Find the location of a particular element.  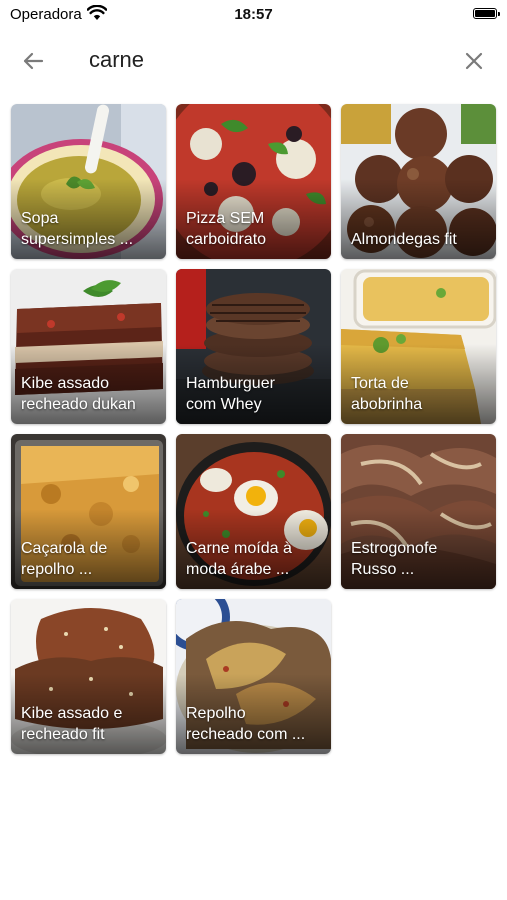

search-bar is located at coordinates (253, 60).